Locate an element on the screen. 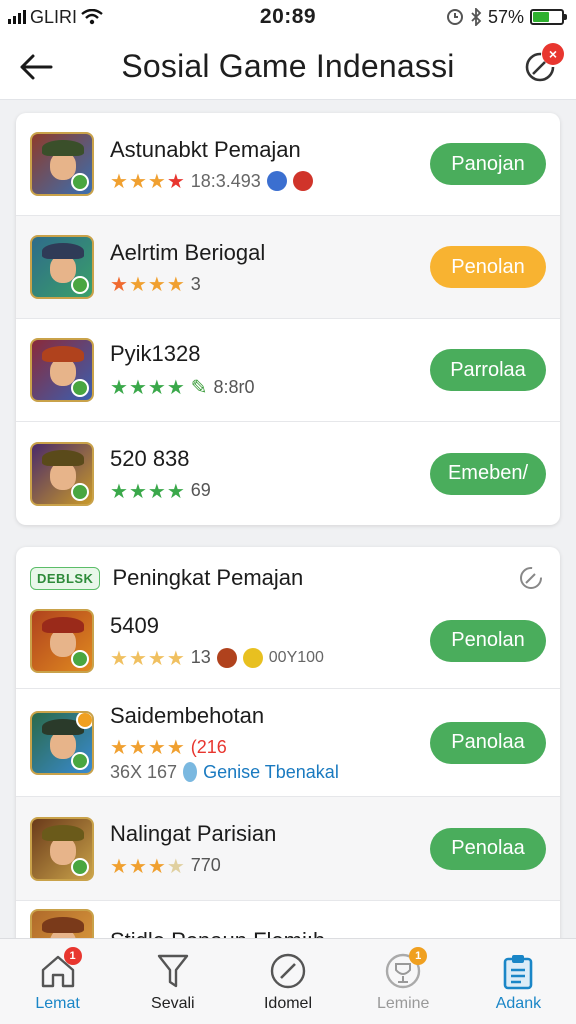 The width and height of the screenshot is (576, 1024). nav-item-lemine: 1 Lemine is located at coordinates (403, 981).